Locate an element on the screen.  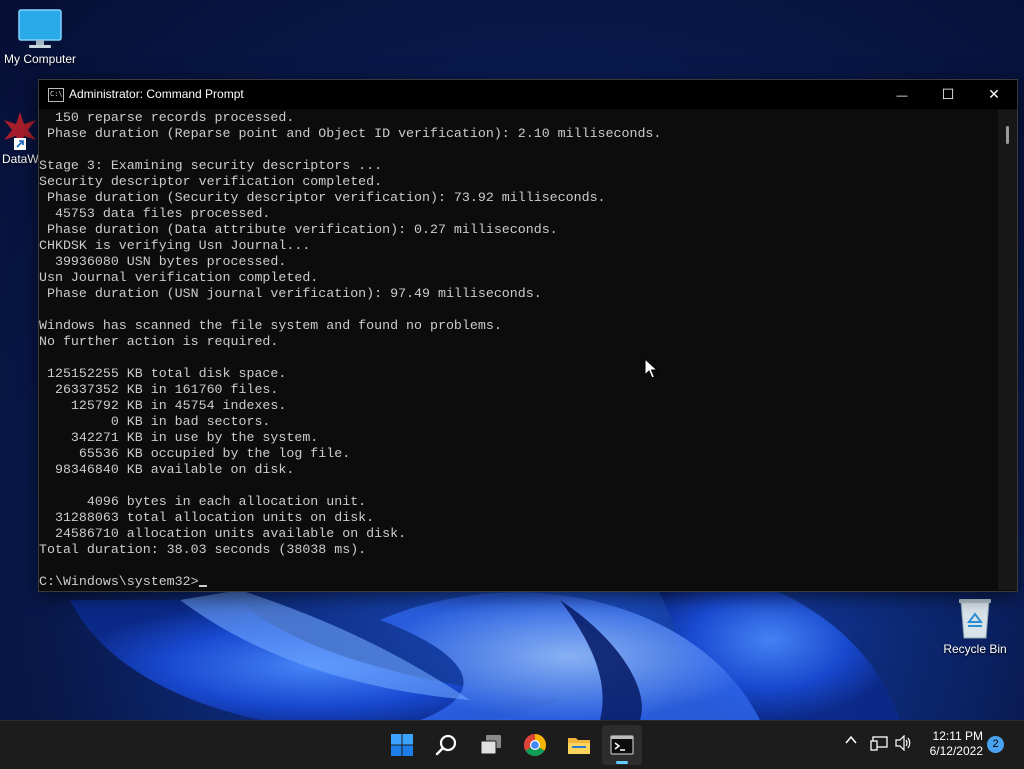
app-shortcut-icon is located at coordinates (20, 131).